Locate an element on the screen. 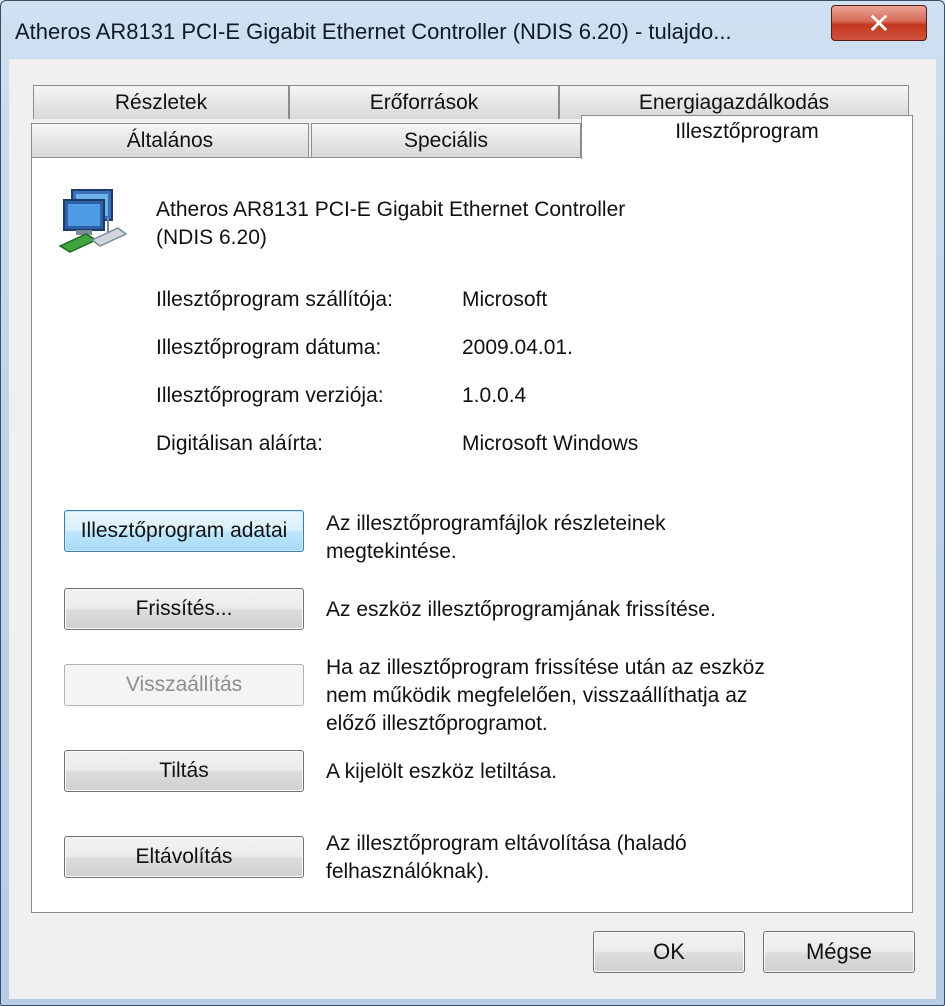  tab-power-management: Energiagazdálkodás is located at coordinates (734, 102).